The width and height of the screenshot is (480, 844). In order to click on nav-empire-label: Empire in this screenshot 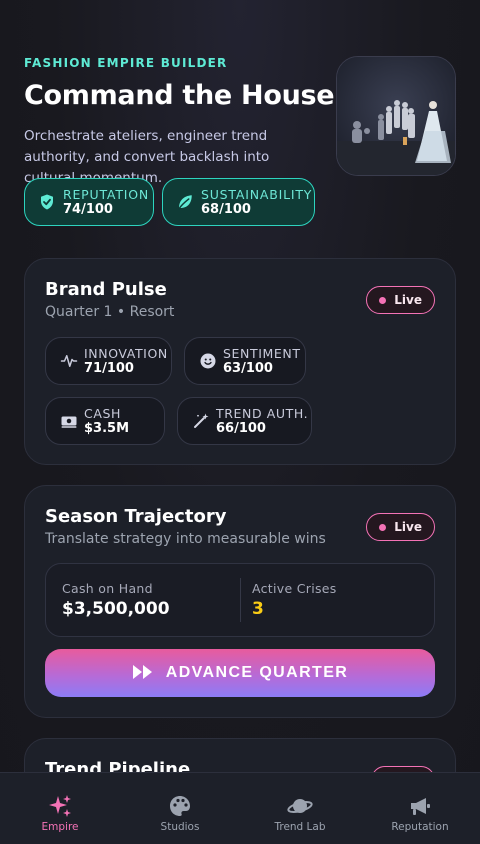, I will do `click(60, 827)`.